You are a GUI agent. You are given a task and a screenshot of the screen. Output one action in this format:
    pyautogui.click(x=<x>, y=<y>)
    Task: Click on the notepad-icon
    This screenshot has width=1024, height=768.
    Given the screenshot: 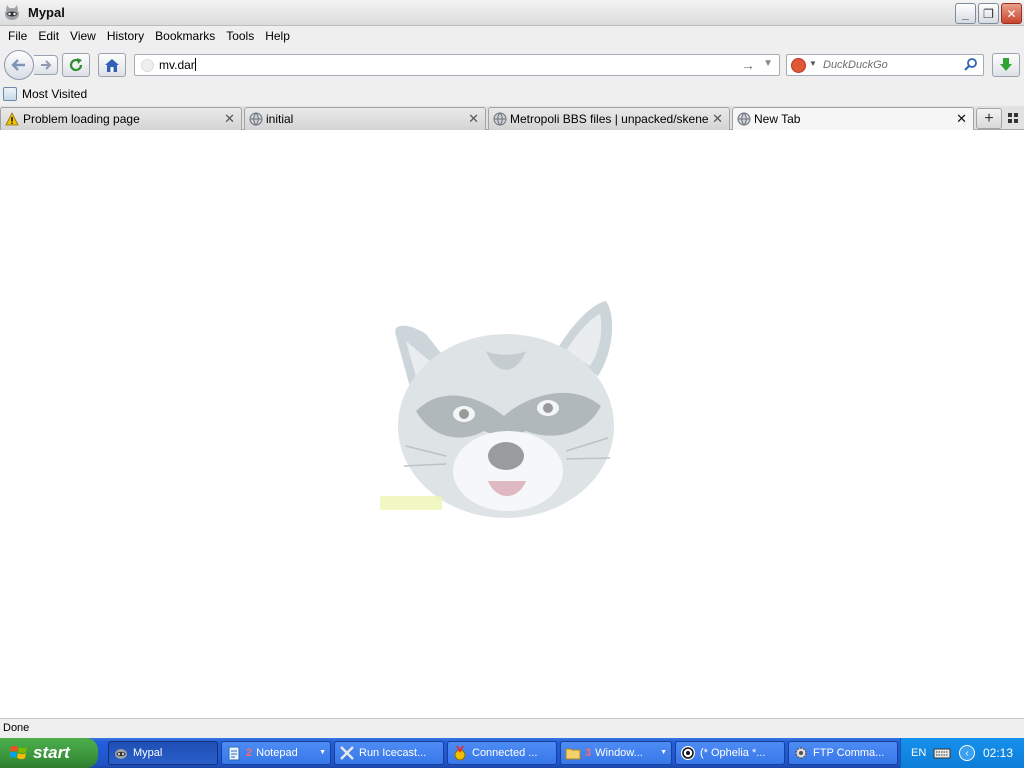 What is the action you would take?
    pyautogui.click(x=234, y=753)
    